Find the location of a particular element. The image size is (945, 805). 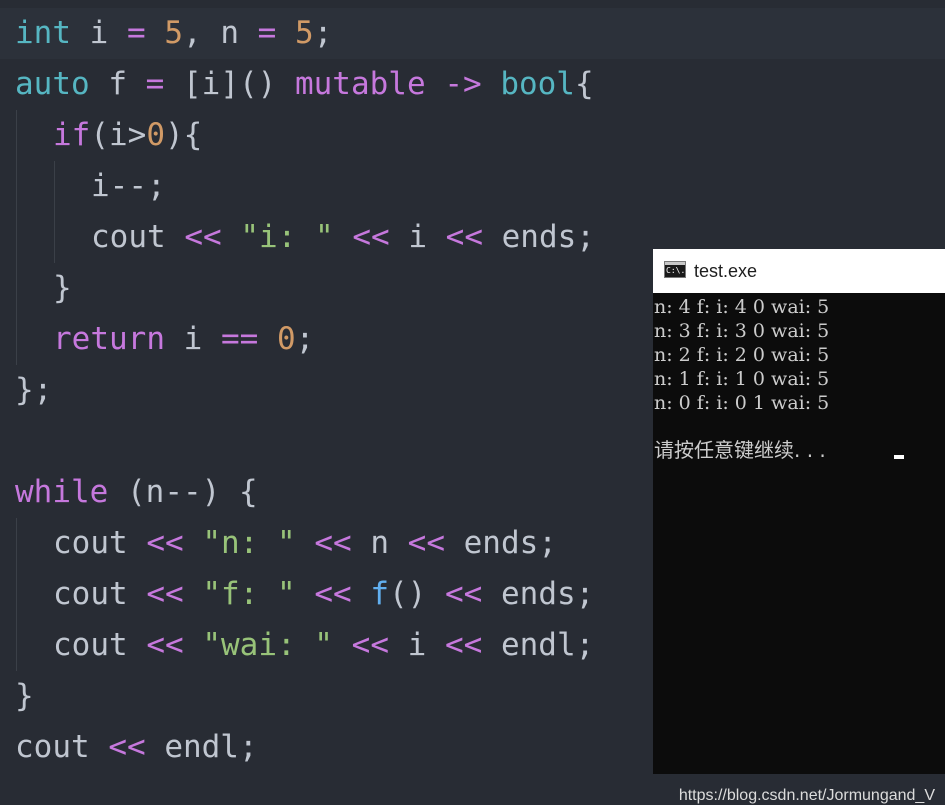

output-line: n: 1 f: i: 1 0 wai: 5 is located at coordinates (742, 379).